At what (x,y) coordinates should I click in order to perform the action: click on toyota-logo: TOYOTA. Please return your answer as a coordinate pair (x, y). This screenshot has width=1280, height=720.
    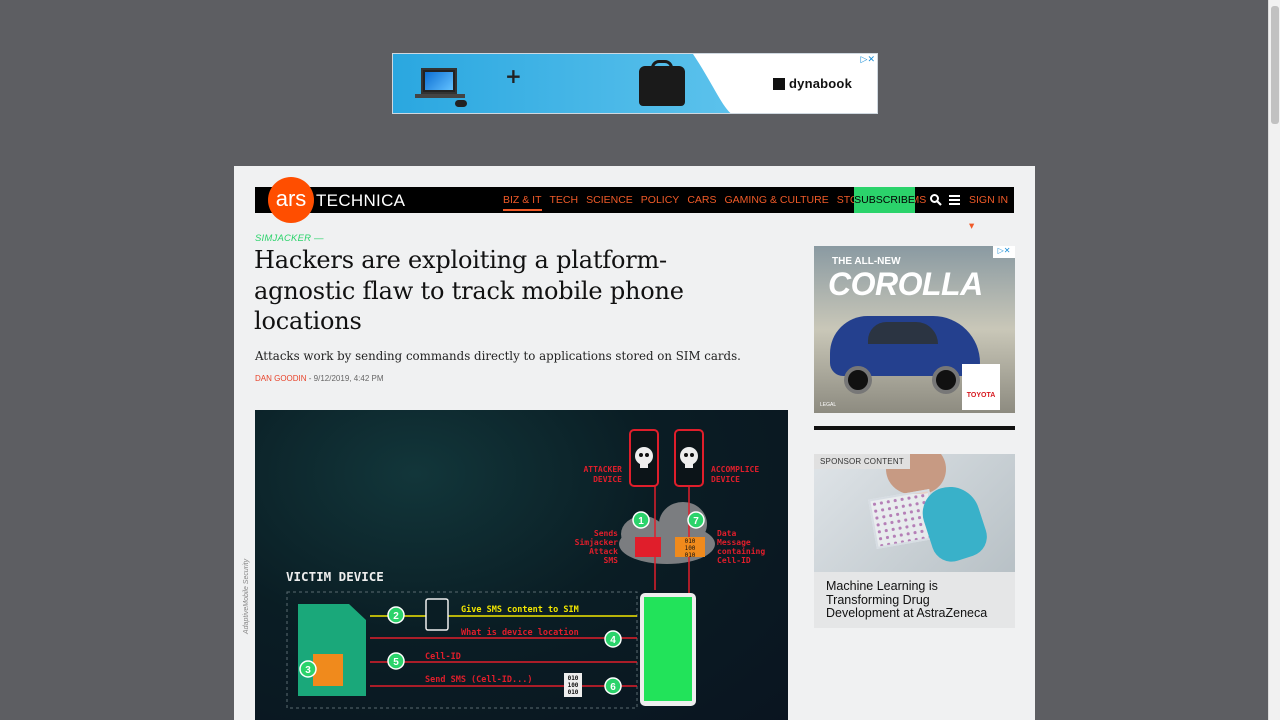
    Looking at the image, I should click on (981, 387).